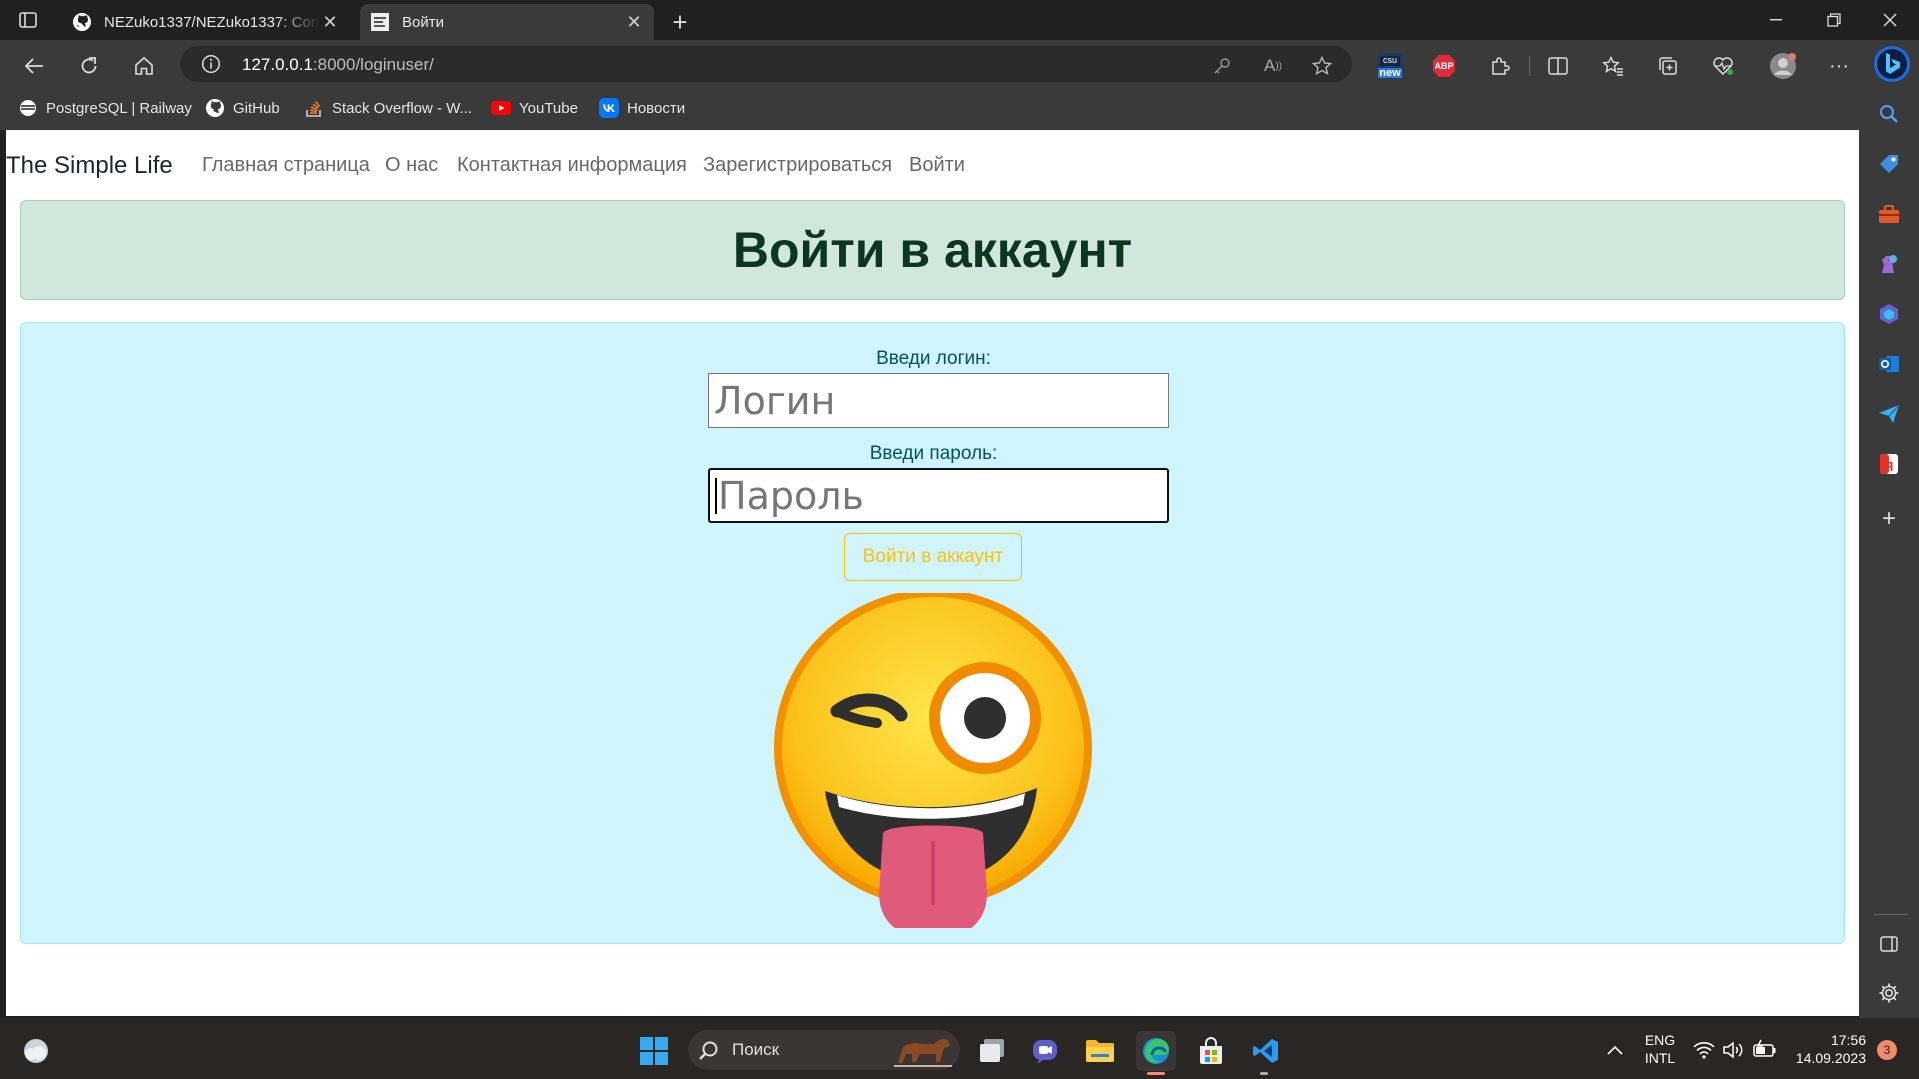  Describe the element at coordinates (119, 108) in the screenshot. I see `bookmark-label: PostgreSQL | Railway` at that location.